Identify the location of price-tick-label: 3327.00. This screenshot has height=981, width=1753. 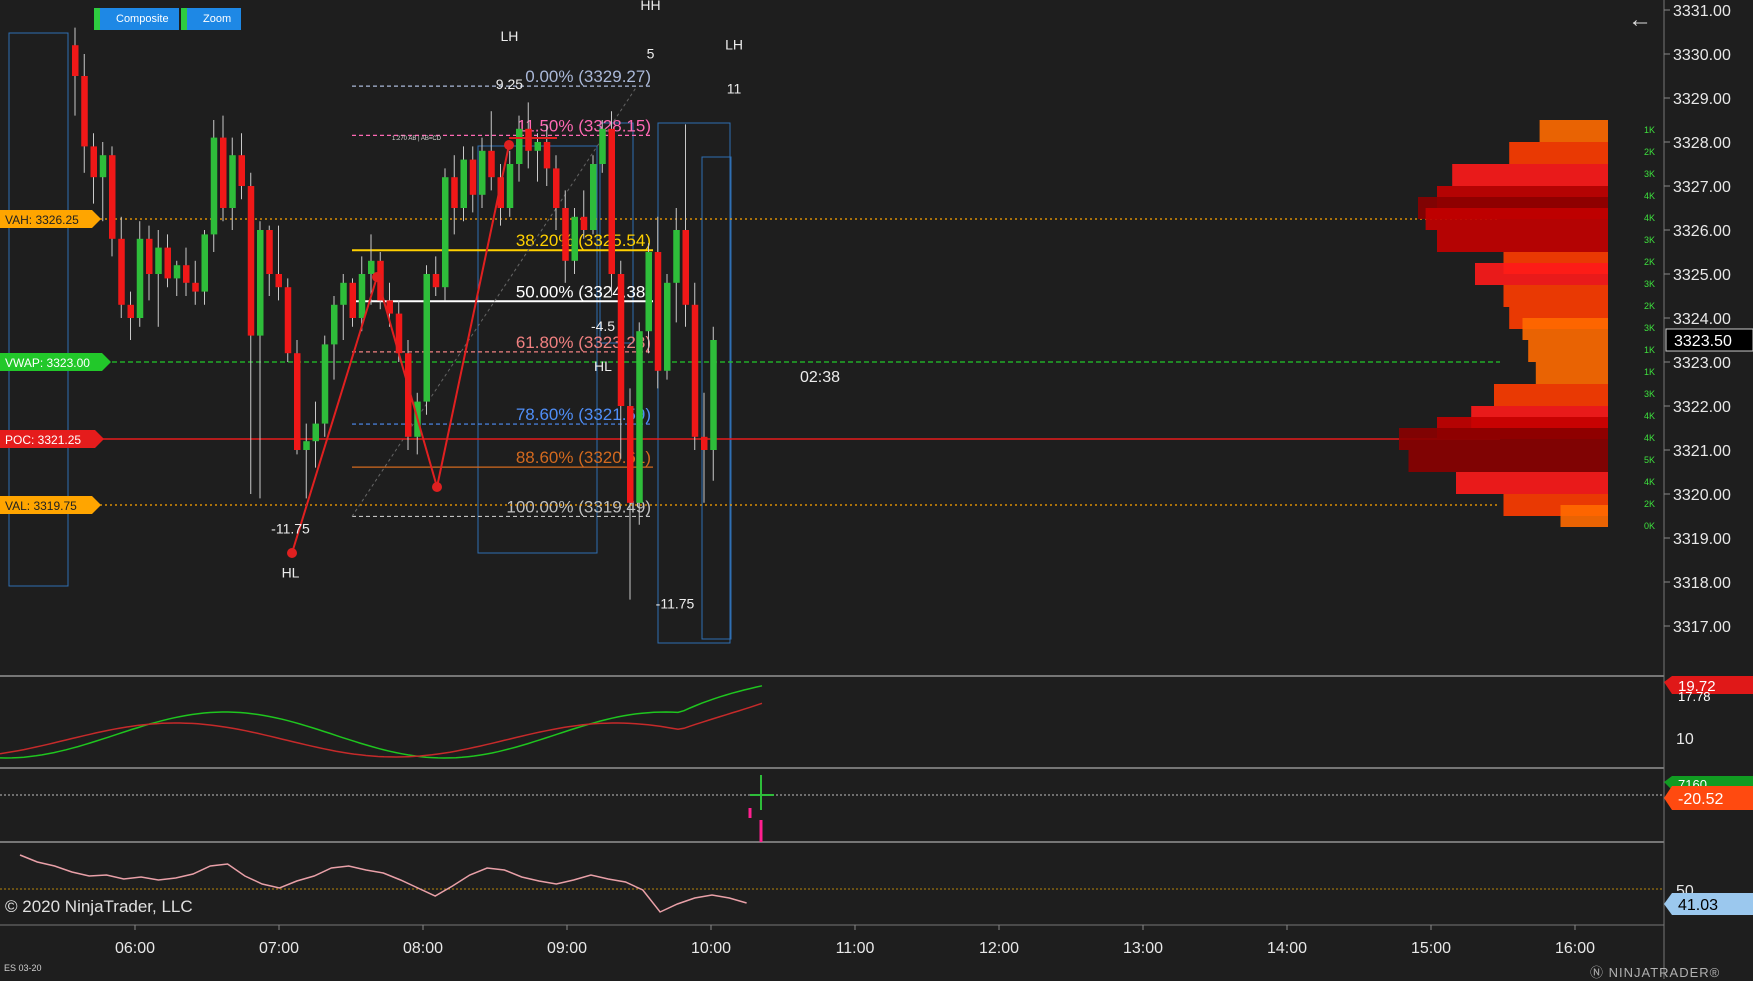
(1702, 187).